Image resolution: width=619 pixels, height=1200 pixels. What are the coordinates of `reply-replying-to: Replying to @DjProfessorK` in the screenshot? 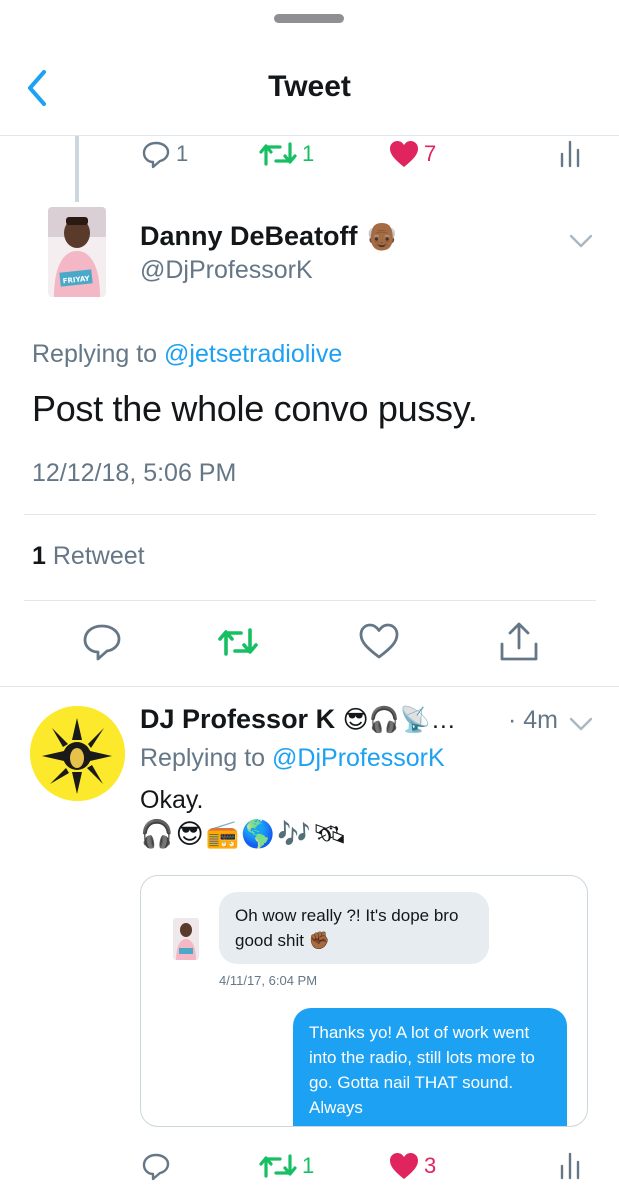 It's located at (292, 758).